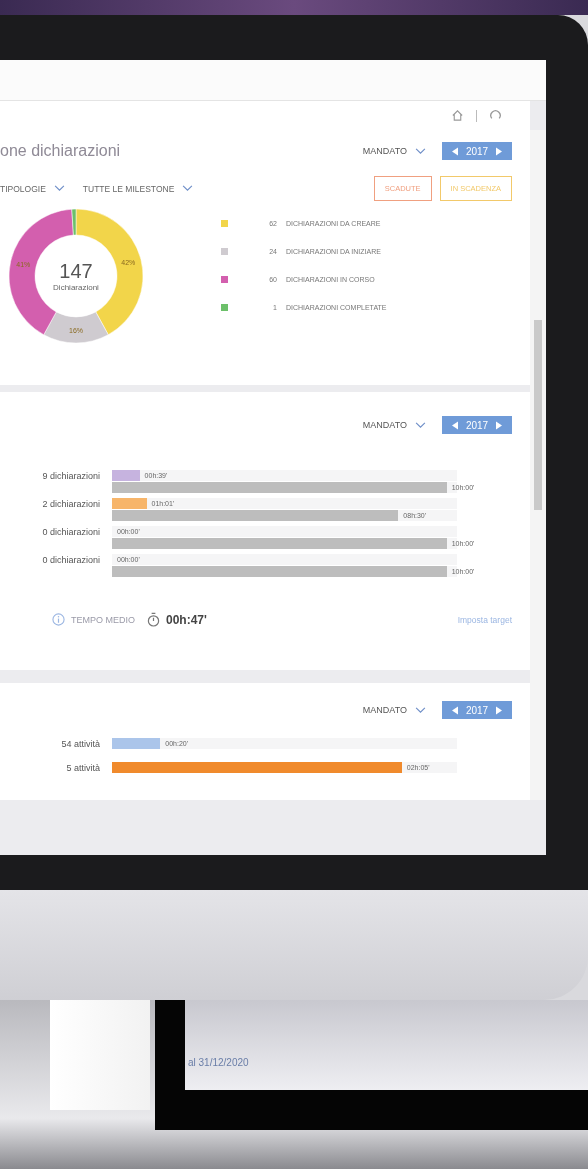 The height and width of the screenshot is (1169, 588). I want to click on home-icon, so click(457, 115).